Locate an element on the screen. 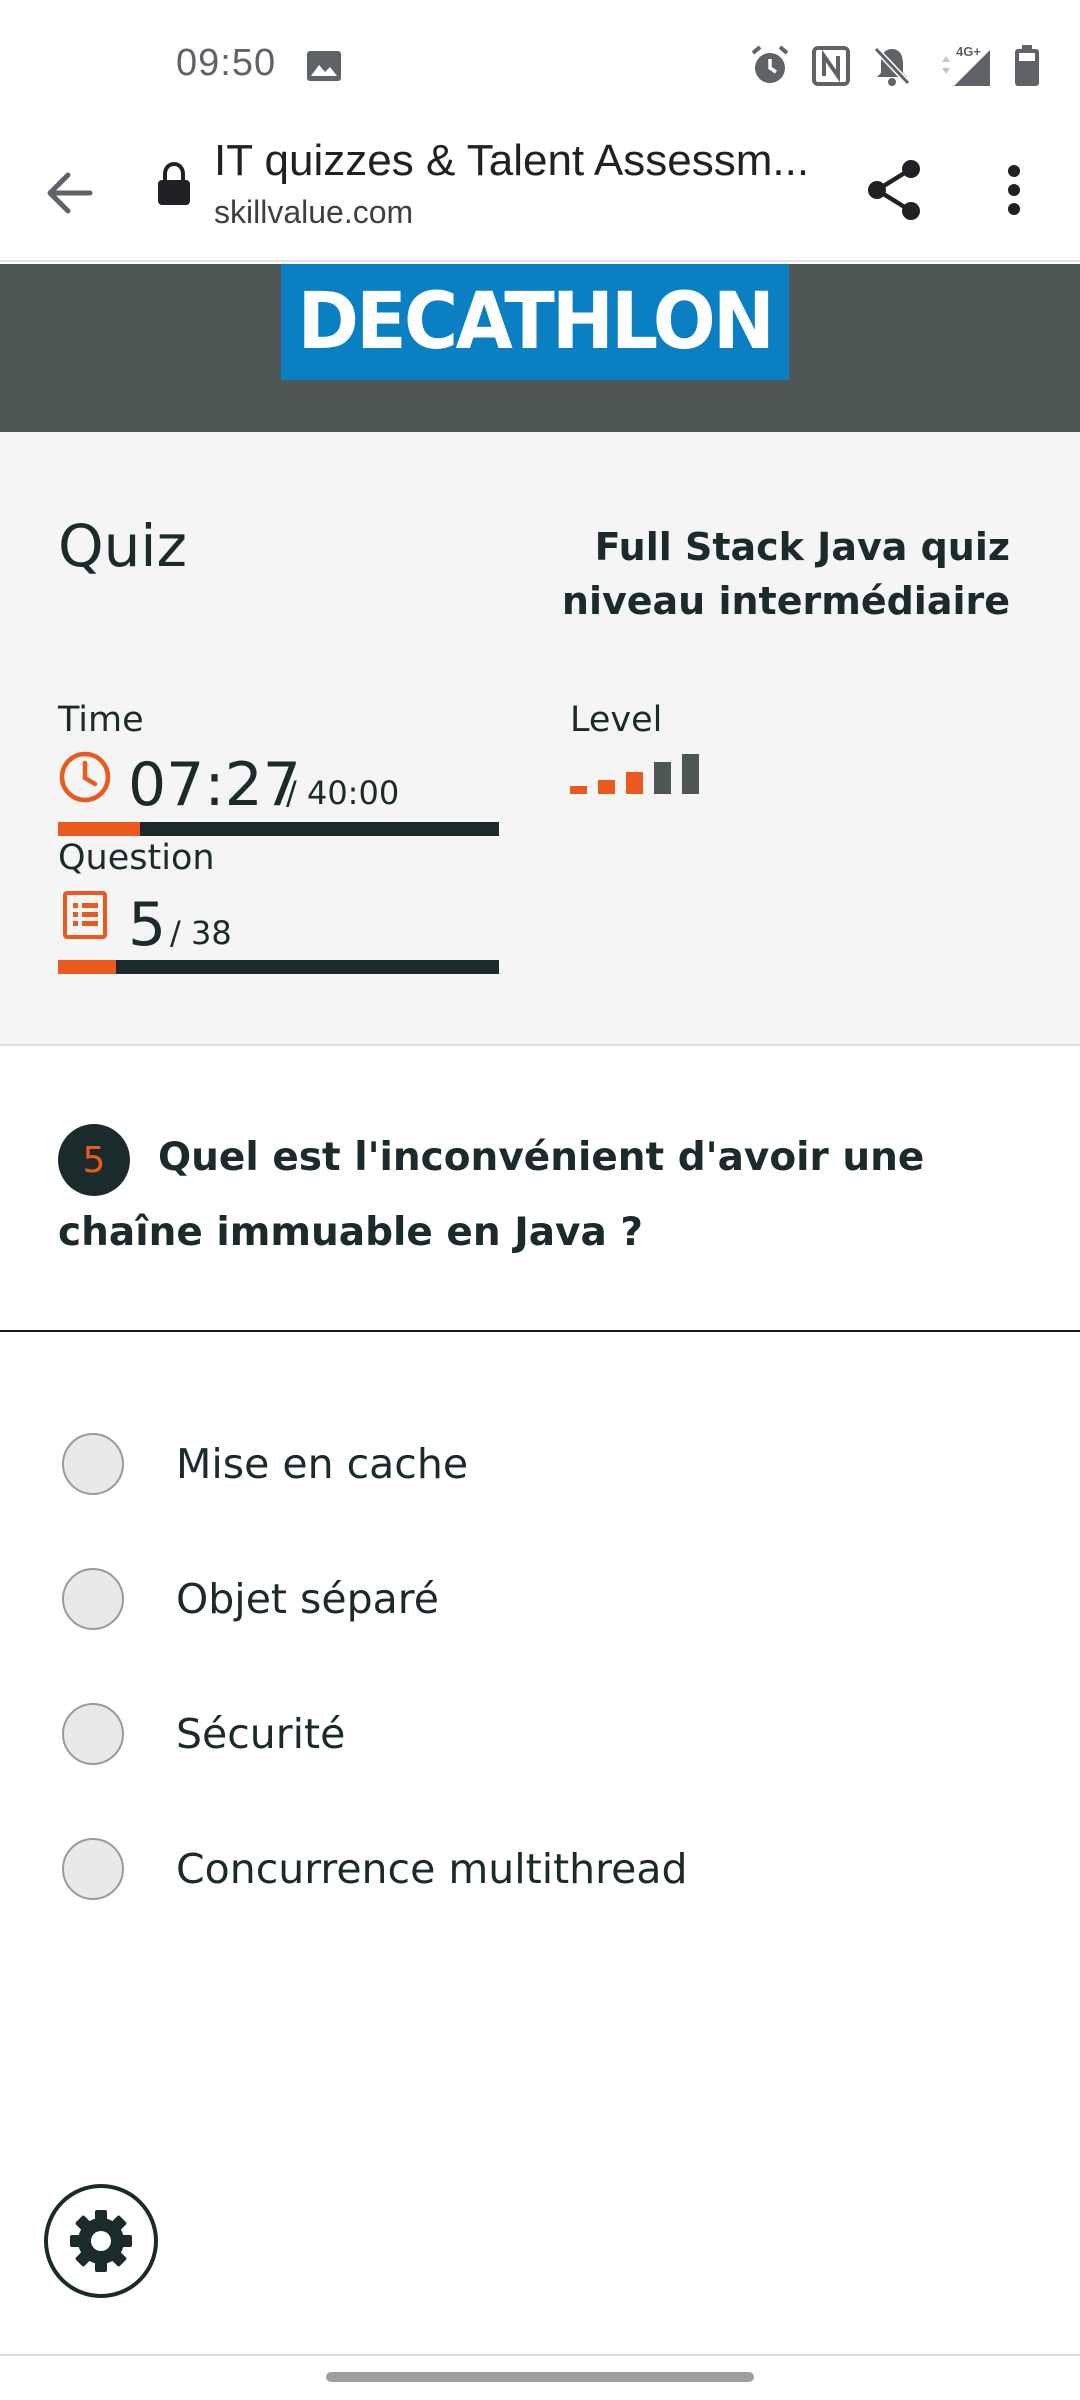  svg-text: 4G+ is located at coordinates (968, 51).